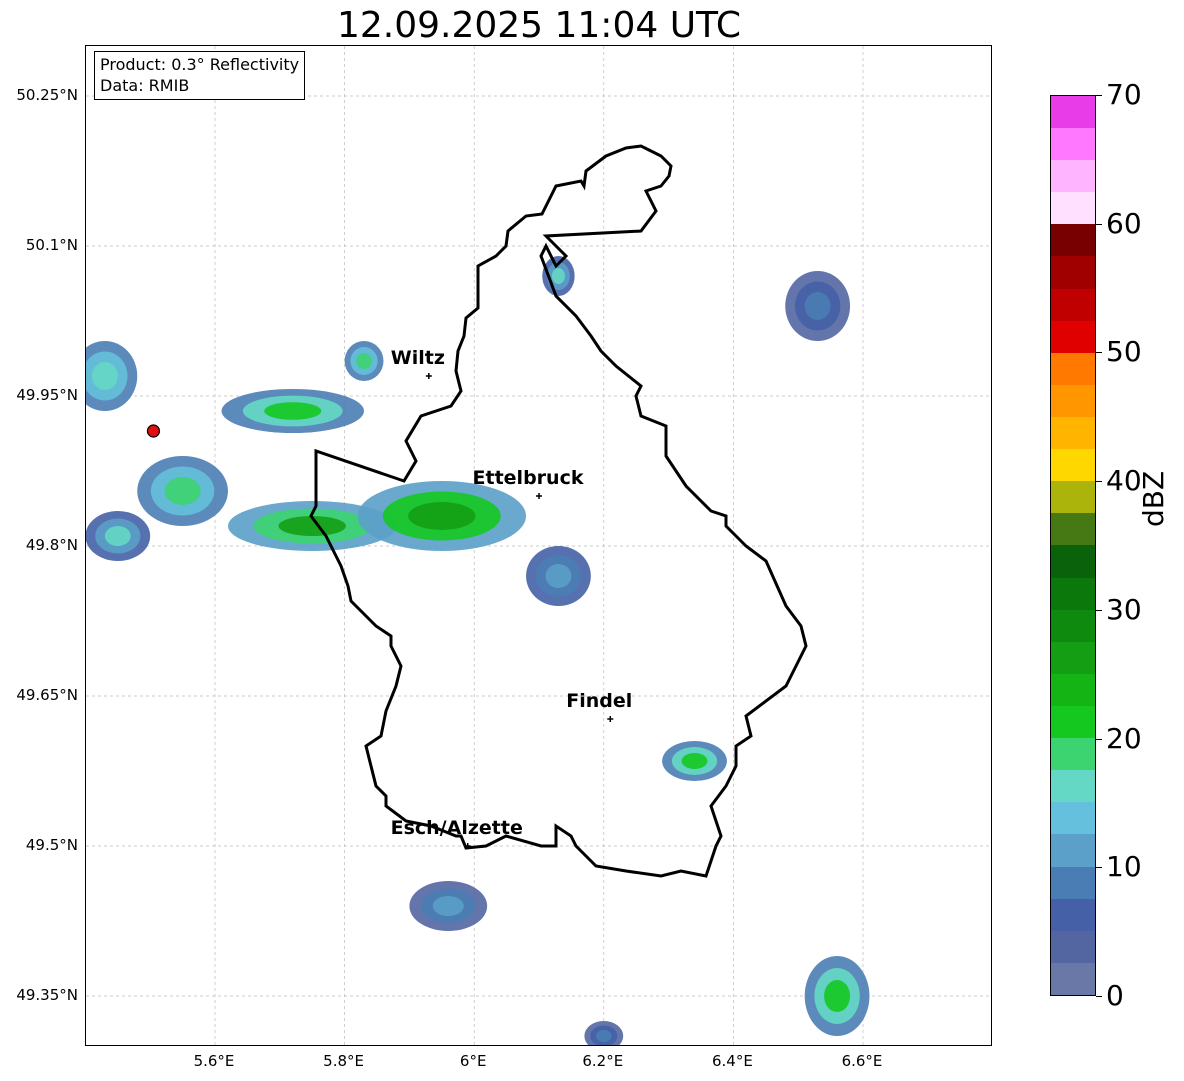 This screenshot has width=1184, height=1081. Describe the element at coordinates (51, 245) in the screenshot. I see `lat-tick-label: 50.1°N` at that location.